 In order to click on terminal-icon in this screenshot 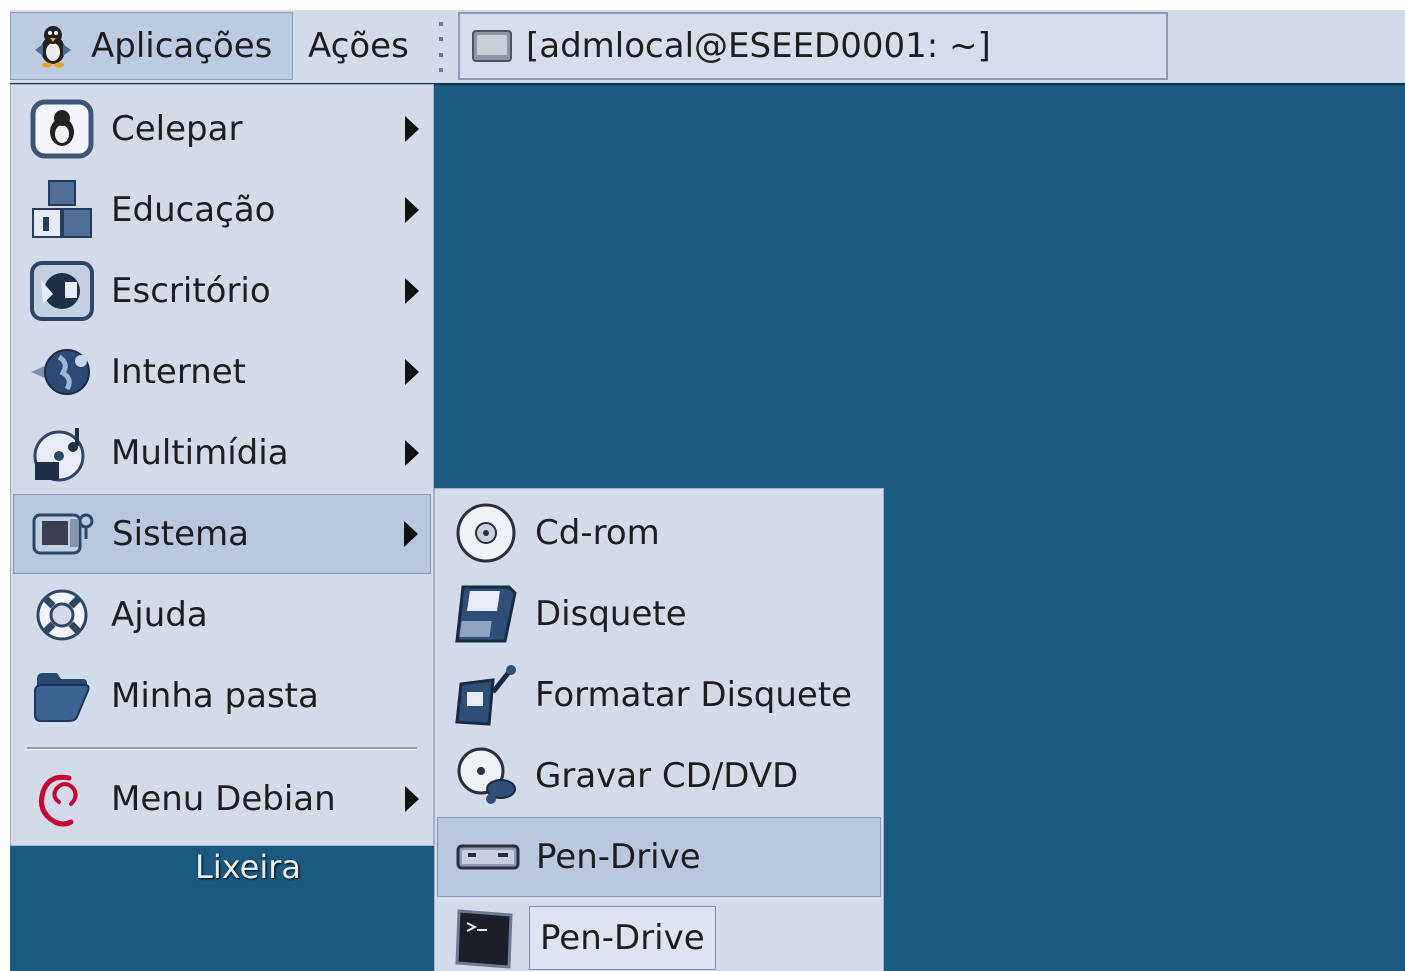, I will do `click(486, 938)`.